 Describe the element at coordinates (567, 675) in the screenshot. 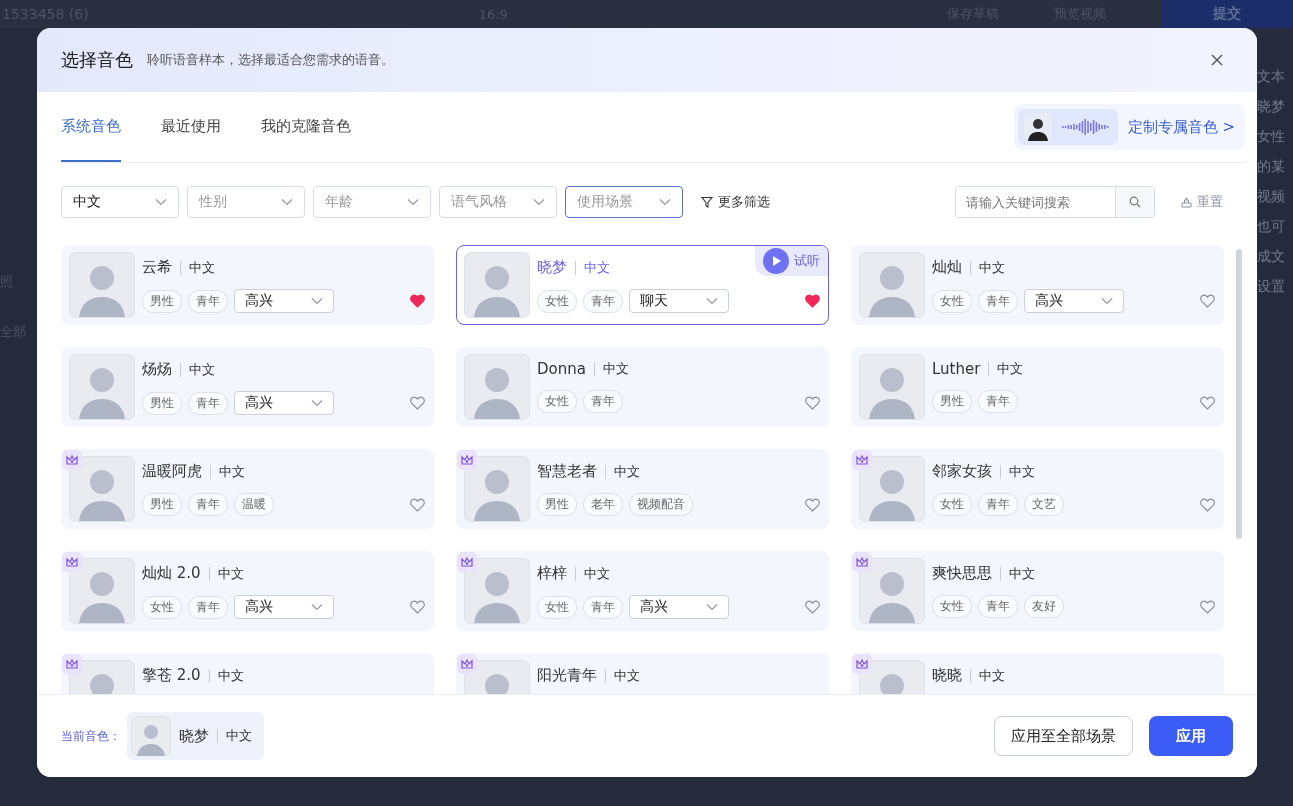

I see `voice-name: 阳光青年` at that location.